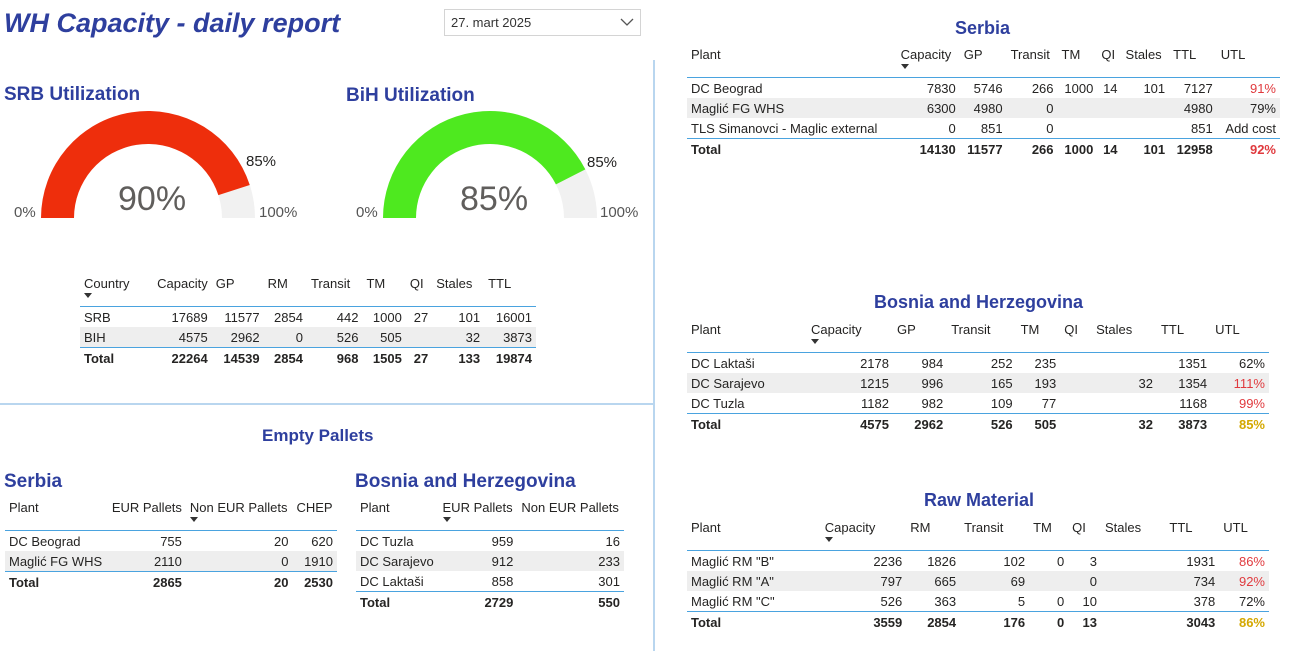  I want to click on col-chep: CHEP, so click(314, 515).